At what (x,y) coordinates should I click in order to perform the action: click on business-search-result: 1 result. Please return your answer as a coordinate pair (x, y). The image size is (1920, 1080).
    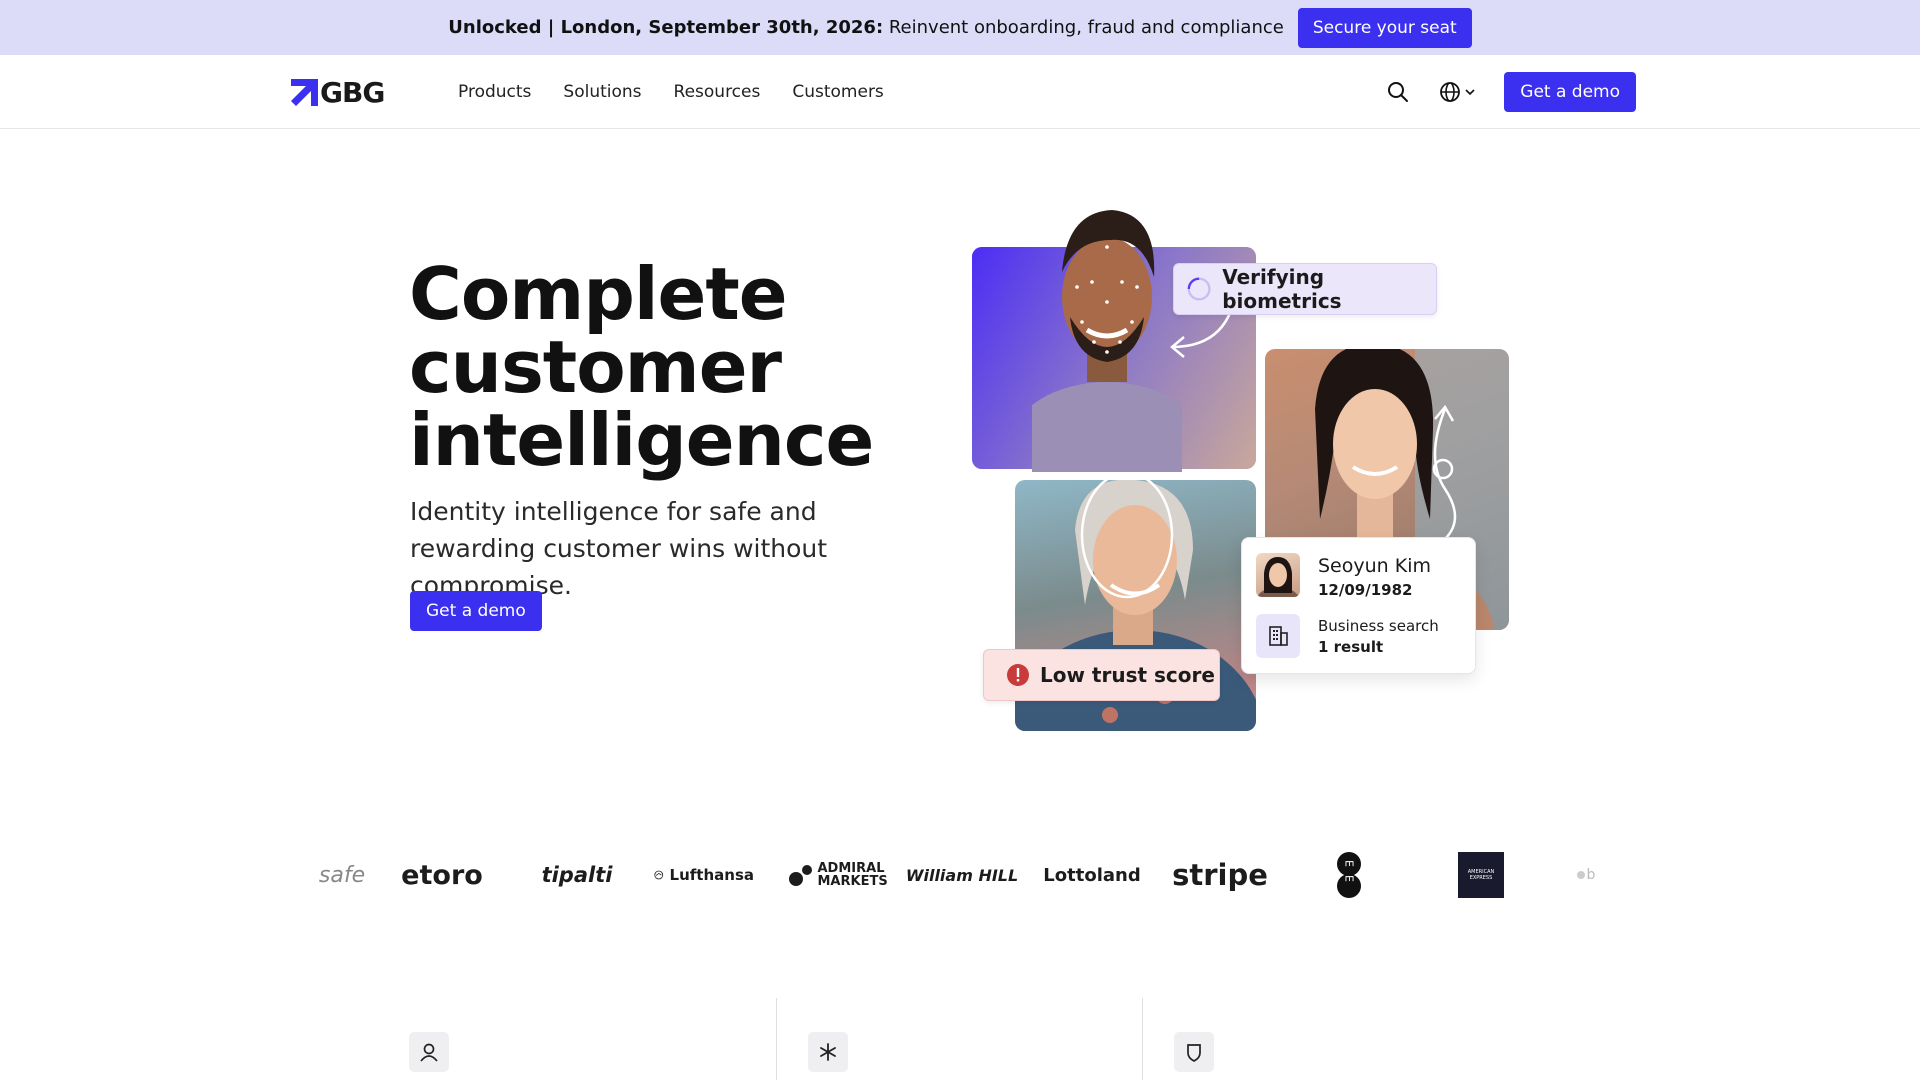
    Looking at the image, I should click on (1351, 647).